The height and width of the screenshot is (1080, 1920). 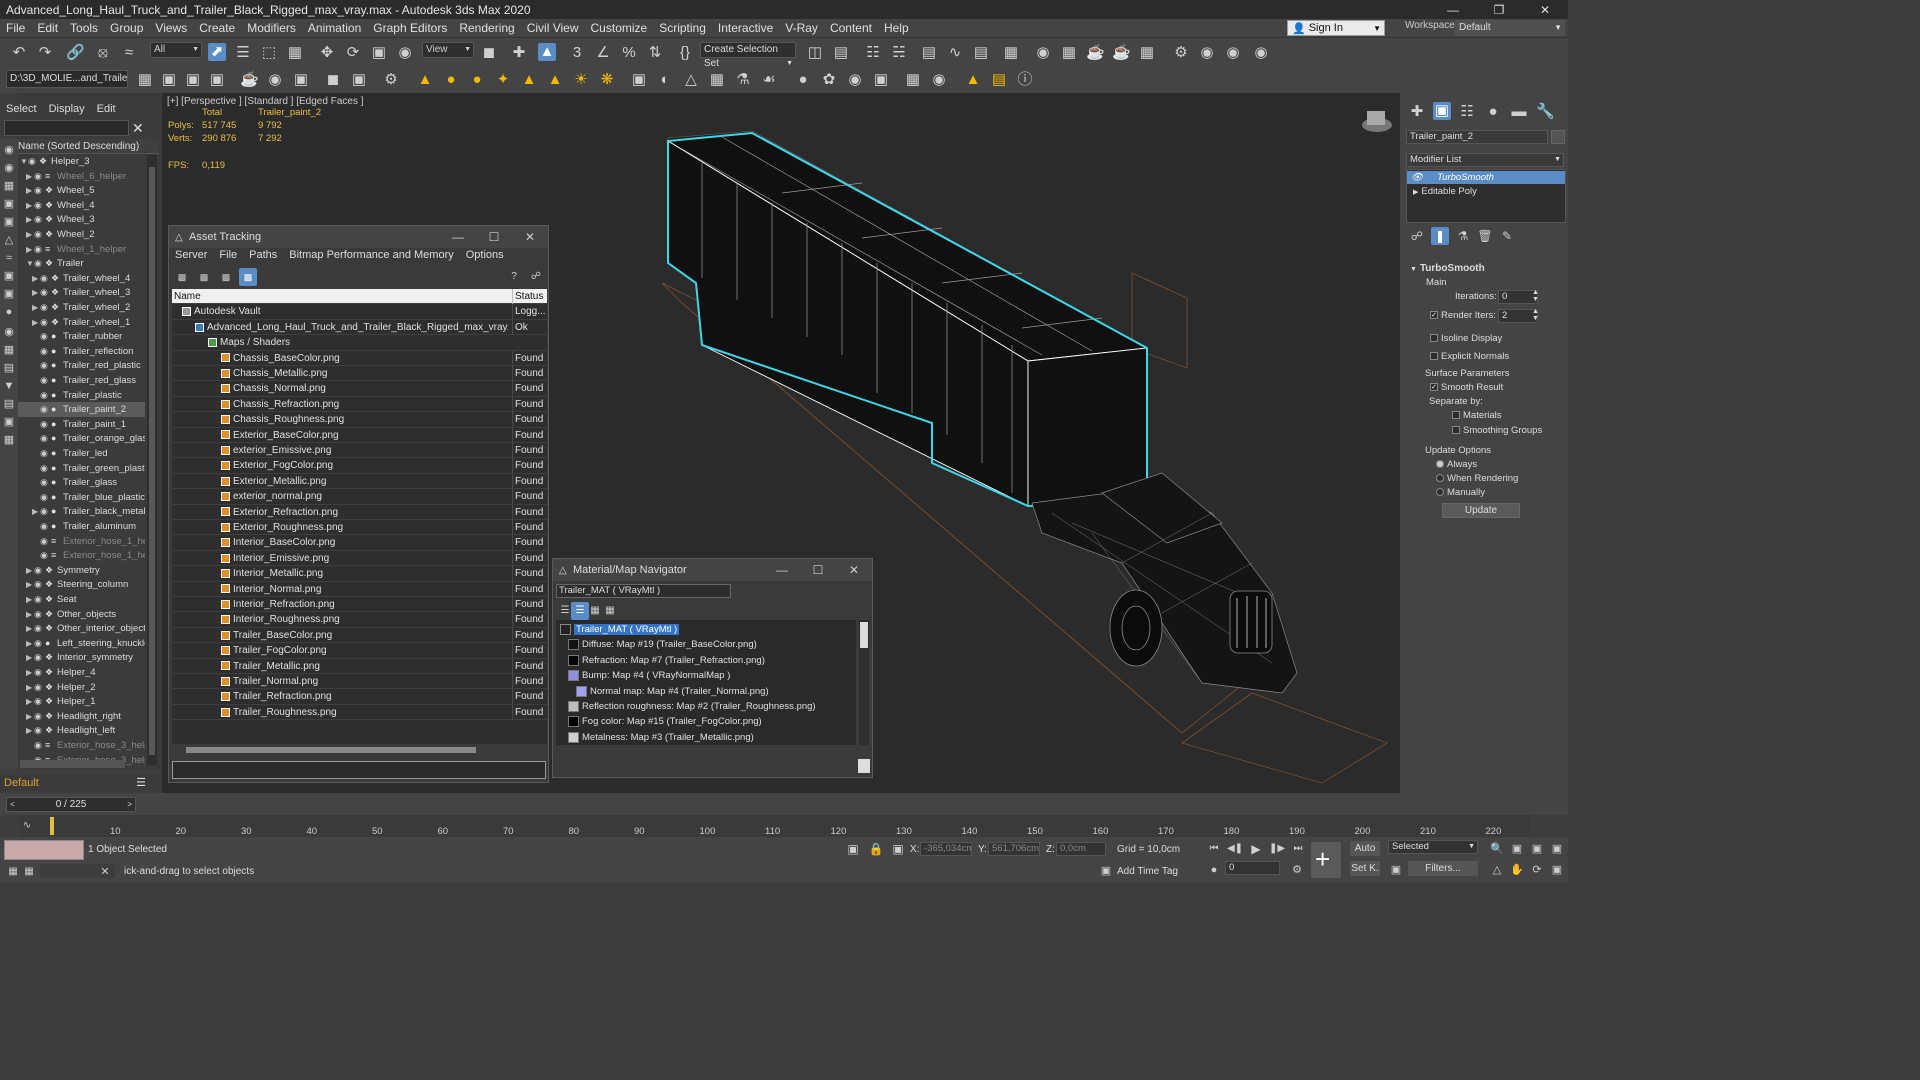 What do you see at coordinates (1517, 849) in the screenshot?
I see `zoom-all-icon: ▣` at bounding box center [1517, 849].